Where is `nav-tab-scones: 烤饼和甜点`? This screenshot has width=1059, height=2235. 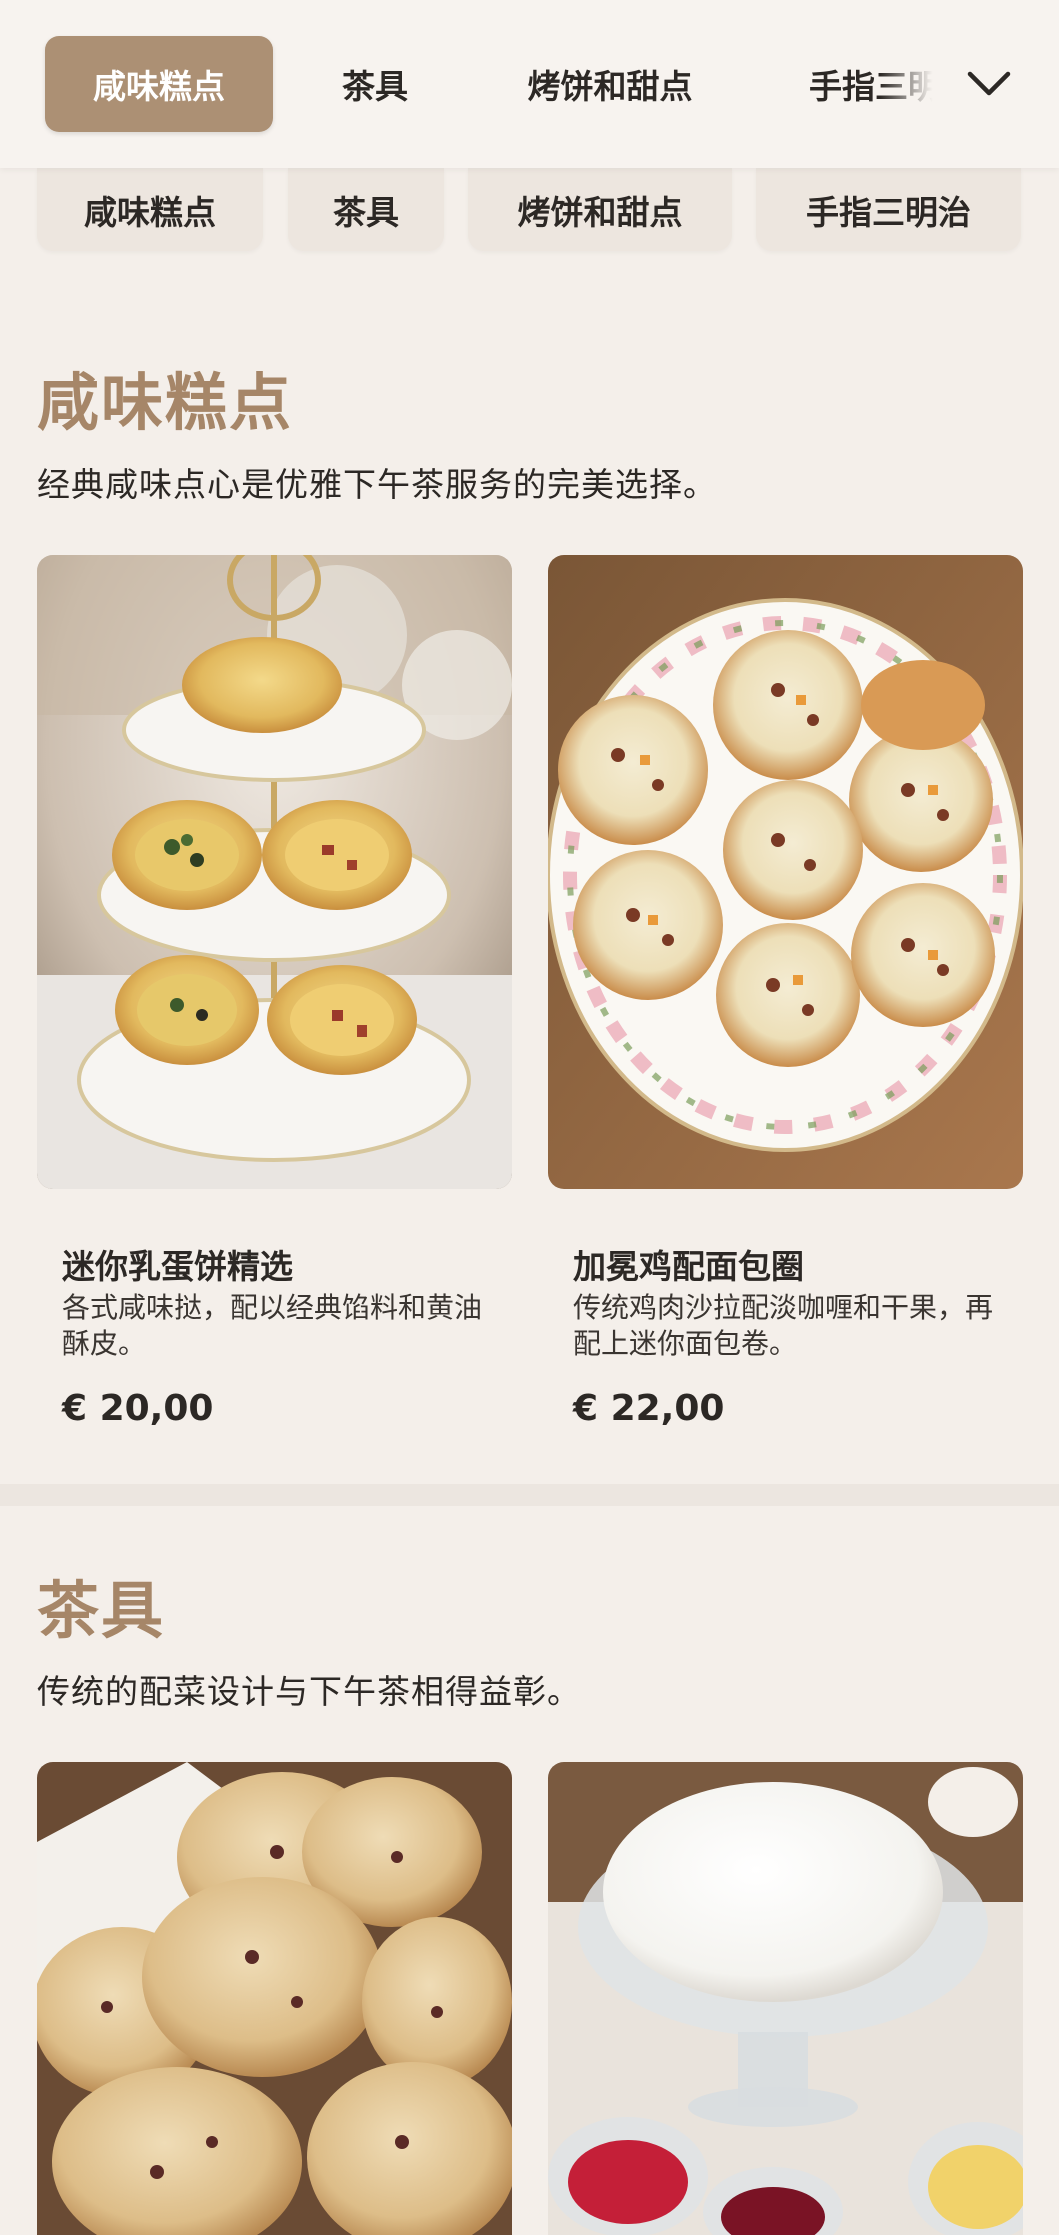
nav-tab-scones: 烤饼和甜点 is located at coordinates (610, 84).